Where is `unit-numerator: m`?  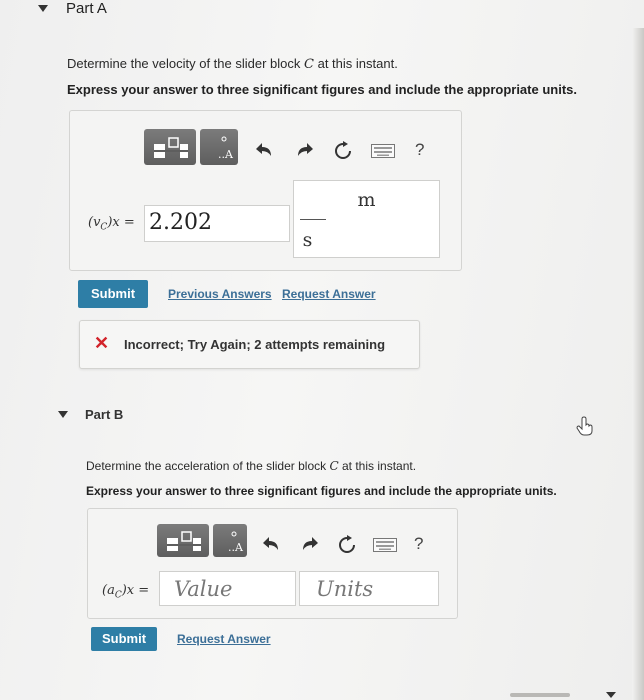 unit-numerator: m is located at coordinates (366, 200).